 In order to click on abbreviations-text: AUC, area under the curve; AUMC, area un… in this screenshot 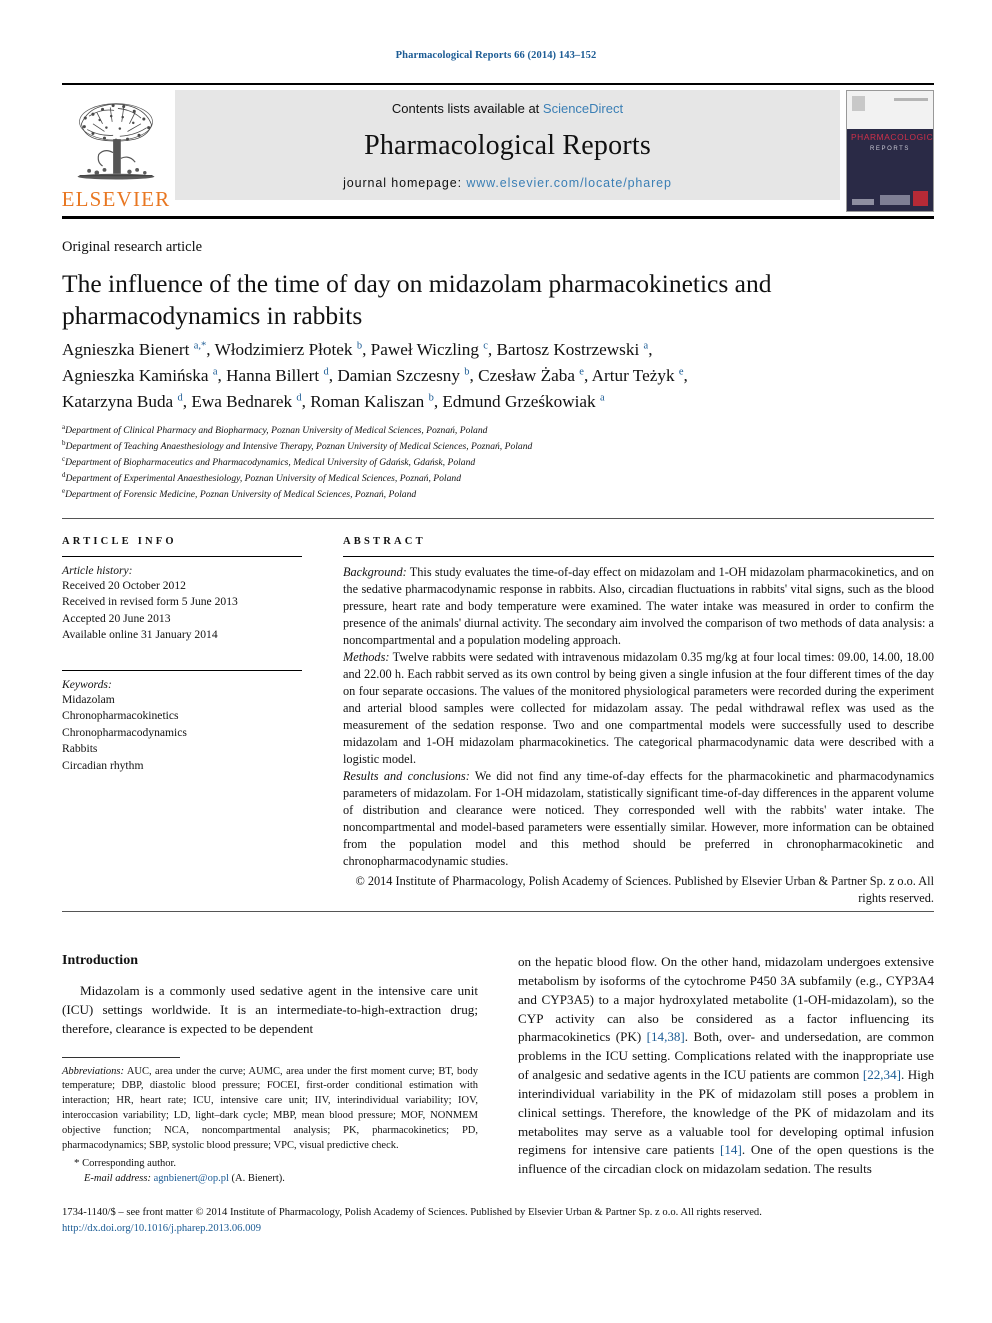, I will do `click(270, 1108)`.